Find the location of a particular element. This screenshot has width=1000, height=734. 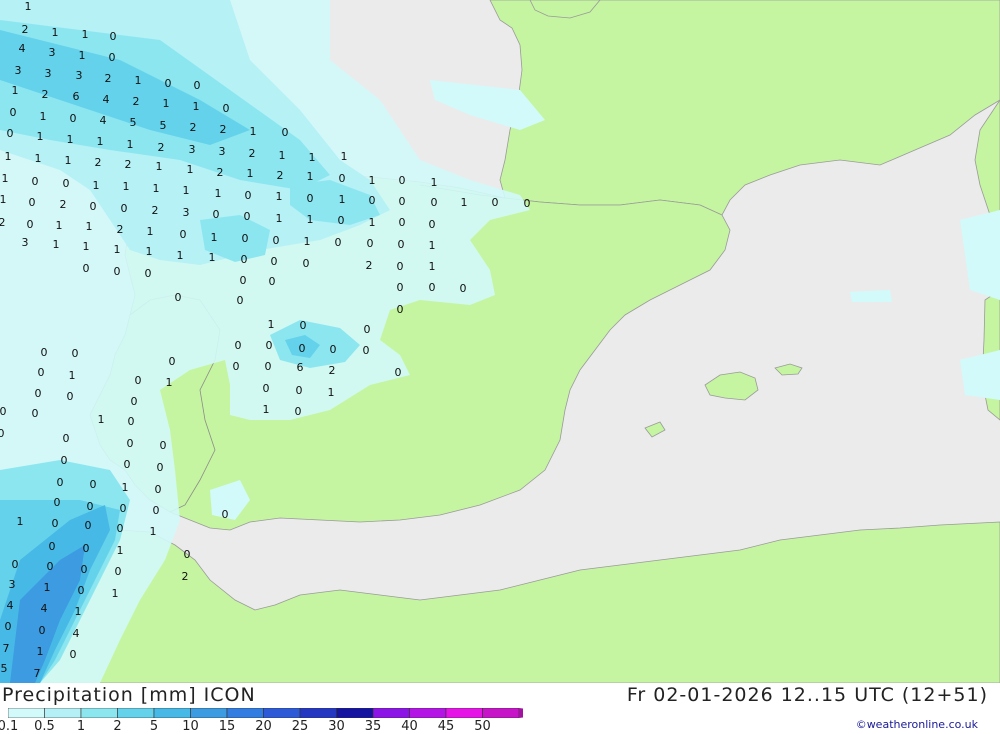

precip-value-label: 4 is located at coordinates (76, 633).